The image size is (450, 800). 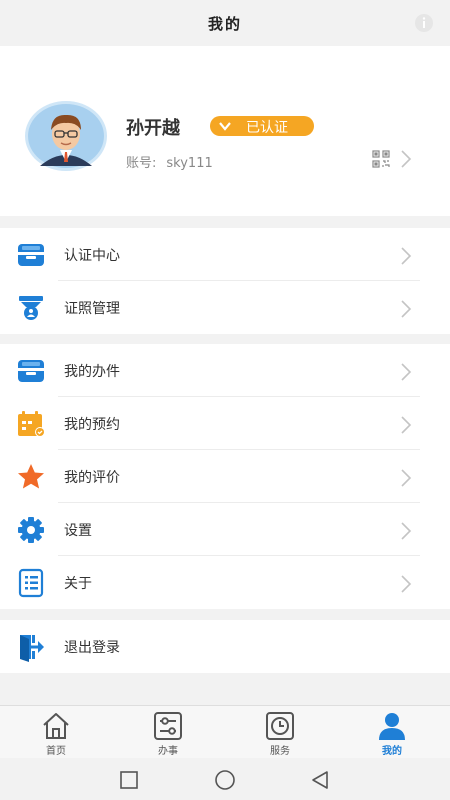 I want to click on recent-apps-button, so click(x=129, y=780).